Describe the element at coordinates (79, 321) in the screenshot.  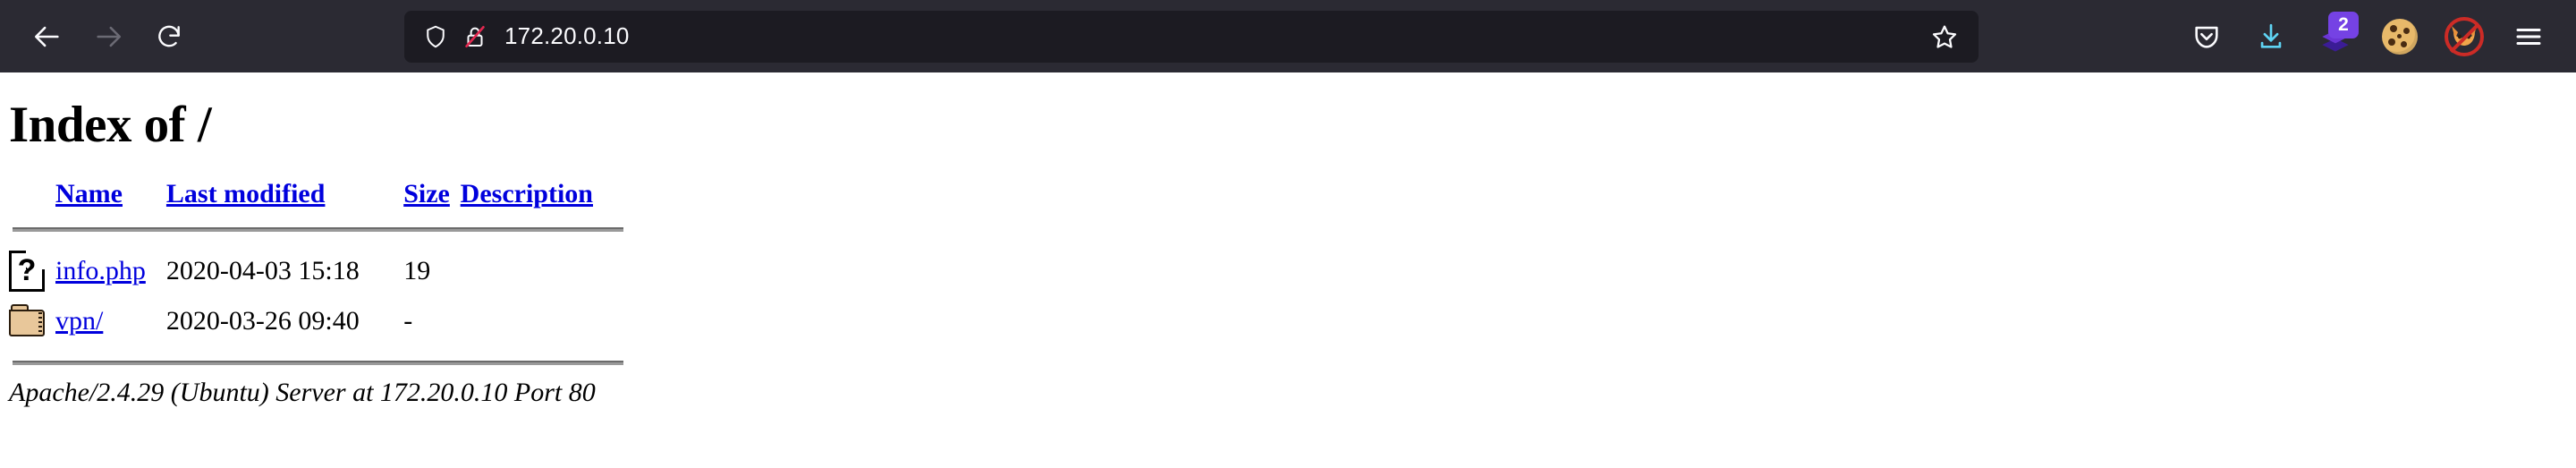
I see `directory-link: vpn/` at that location.